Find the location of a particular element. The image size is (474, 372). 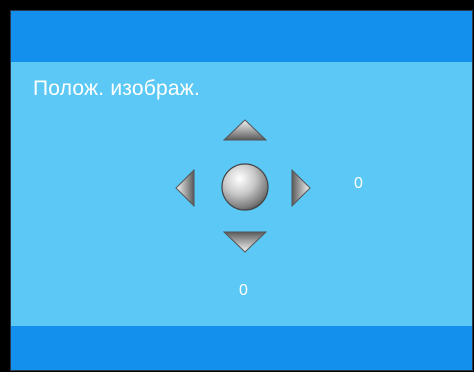

bottom-bar is located at coordinates (241, 348).